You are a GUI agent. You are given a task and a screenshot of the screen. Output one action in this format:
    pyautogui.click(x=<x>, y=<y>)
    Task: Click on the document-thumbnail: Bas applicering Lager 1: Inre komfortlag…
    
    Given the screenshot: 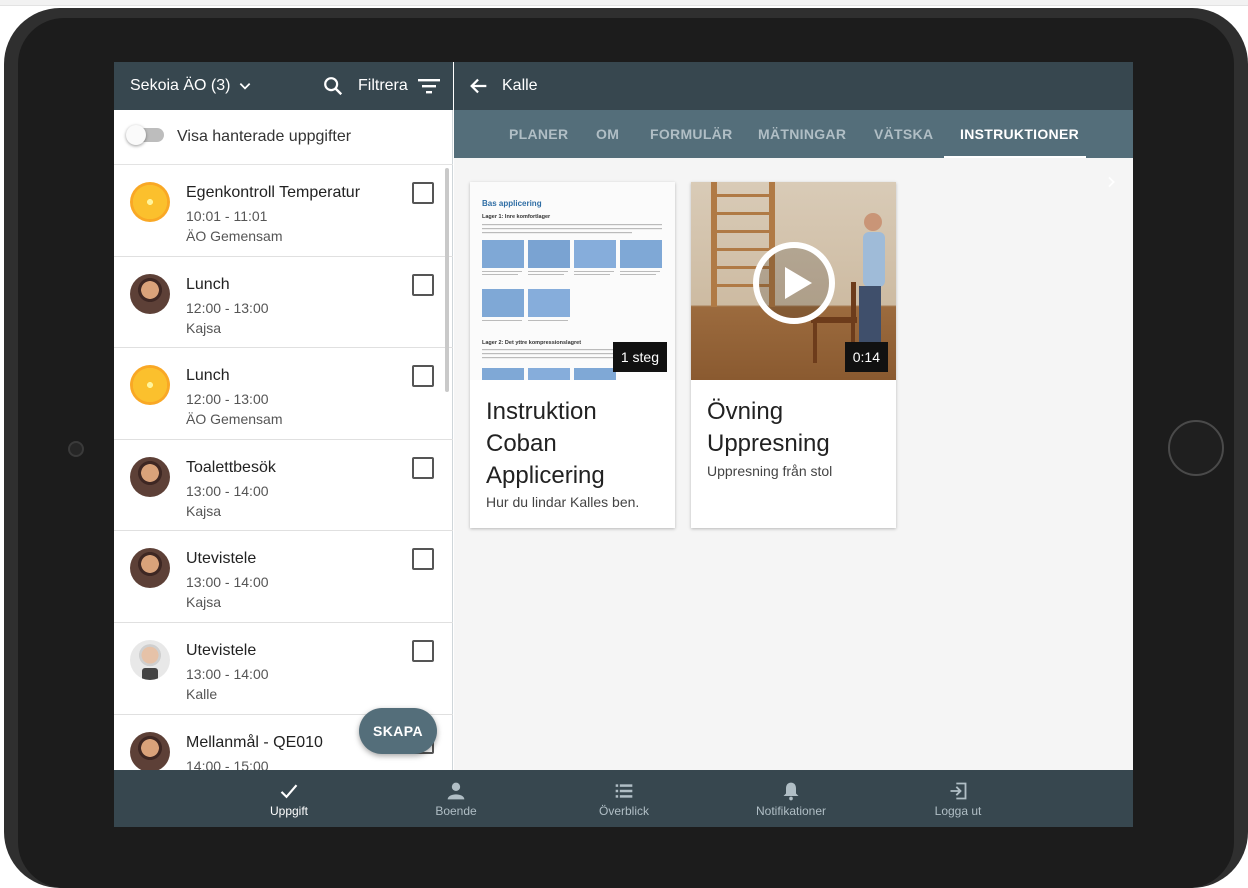 What is the action you would take?
    pyautogui.click(x=572, y=281)
    